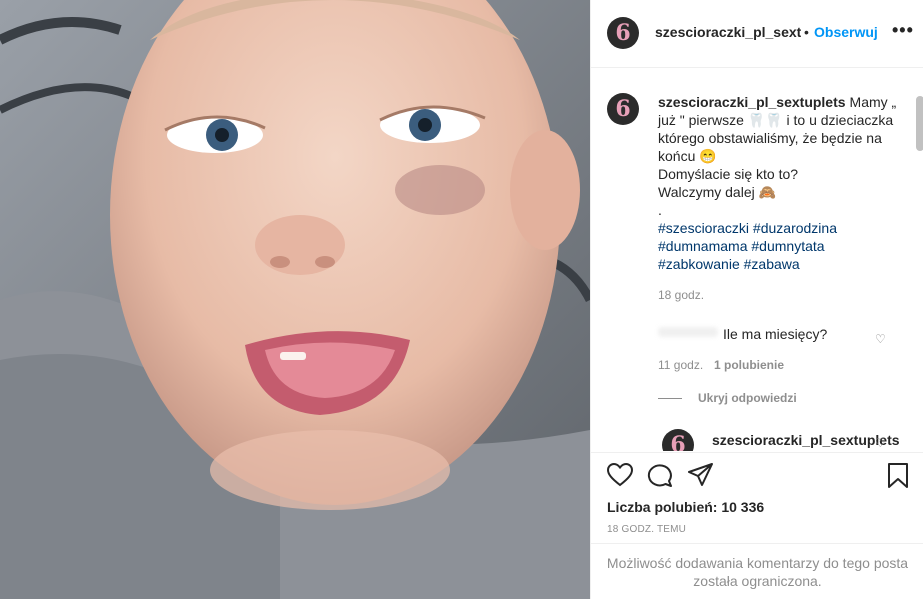 The height and width of the screenshot is (601, 923). What do you see at coordinates (701, 477) in the screenshot?
I see `share-icon` at bounding box center [701, 477].